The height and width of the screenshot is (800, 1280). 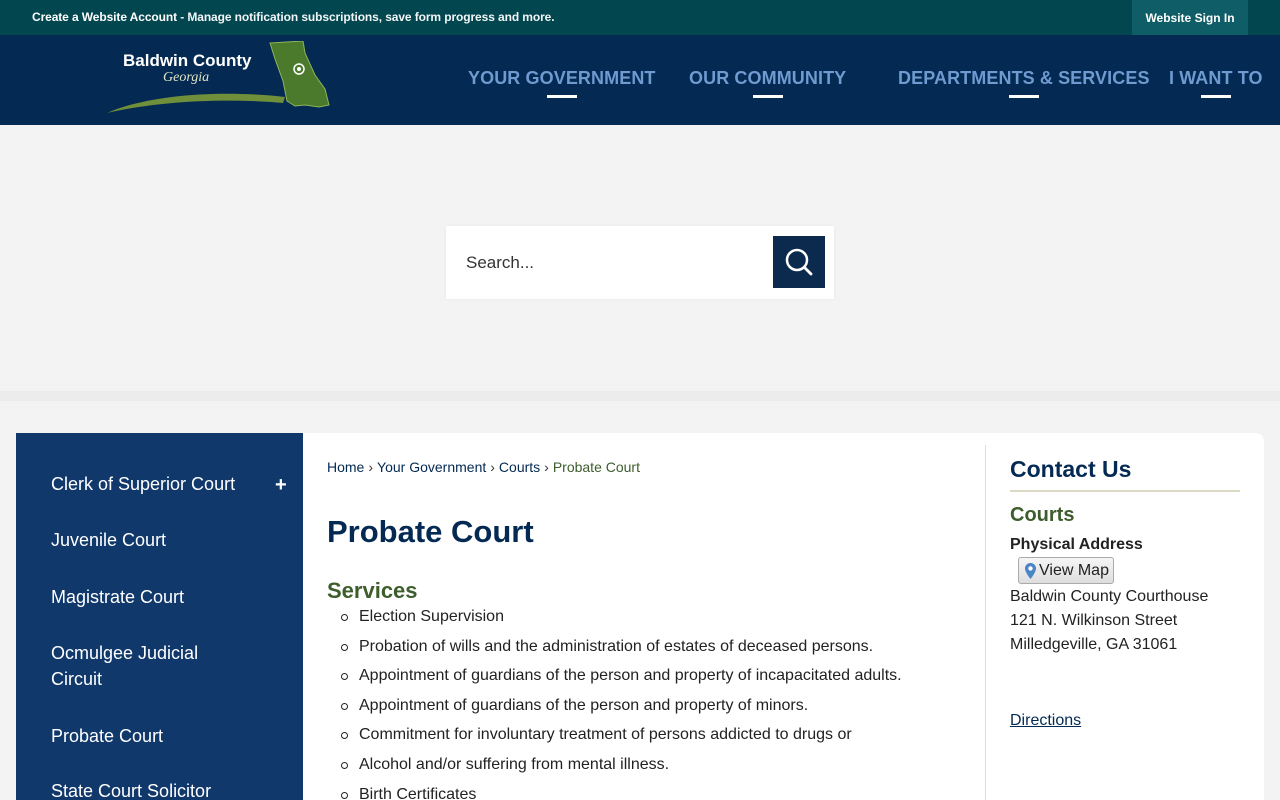 I want to click on nav-departments-services: DEPARTMENTS & SERVICES, so click(x=1024, y=83).